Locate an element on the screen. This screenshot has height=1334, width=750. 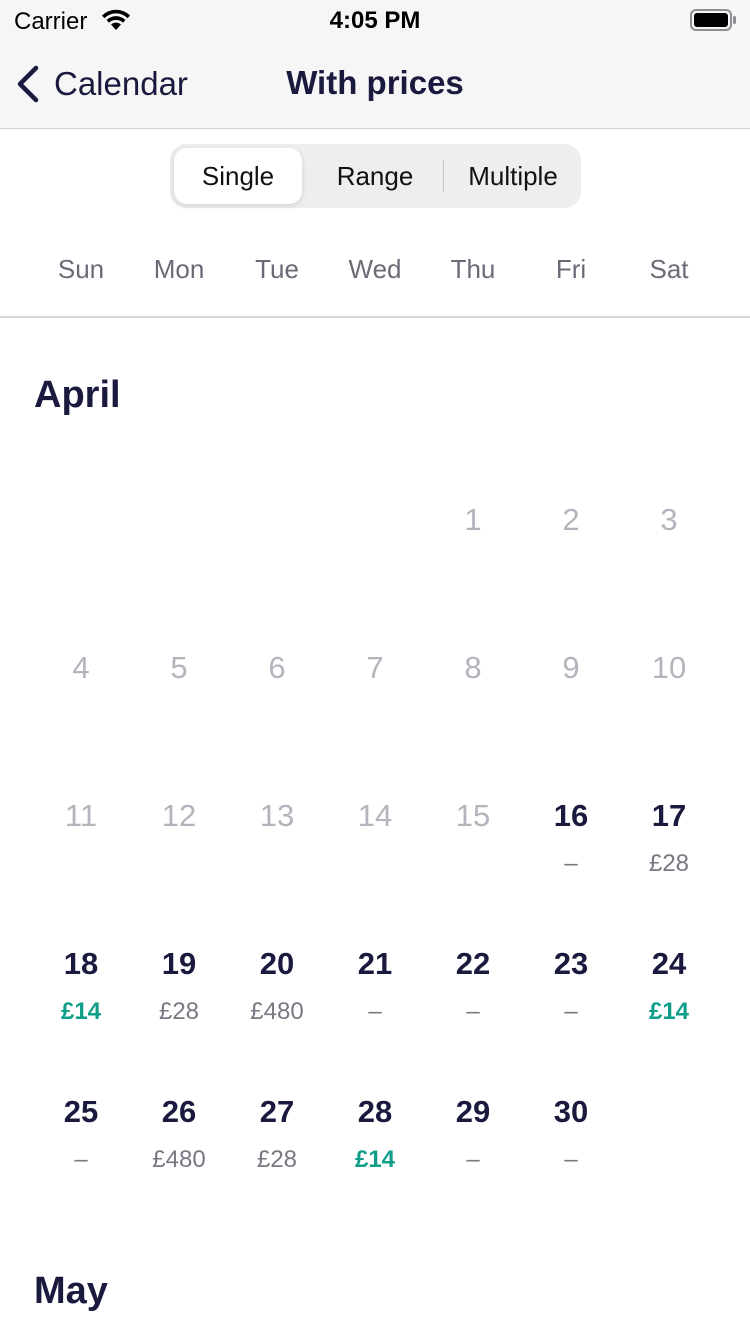
weekday-sat: Sat is located at coordinates (669, 269).